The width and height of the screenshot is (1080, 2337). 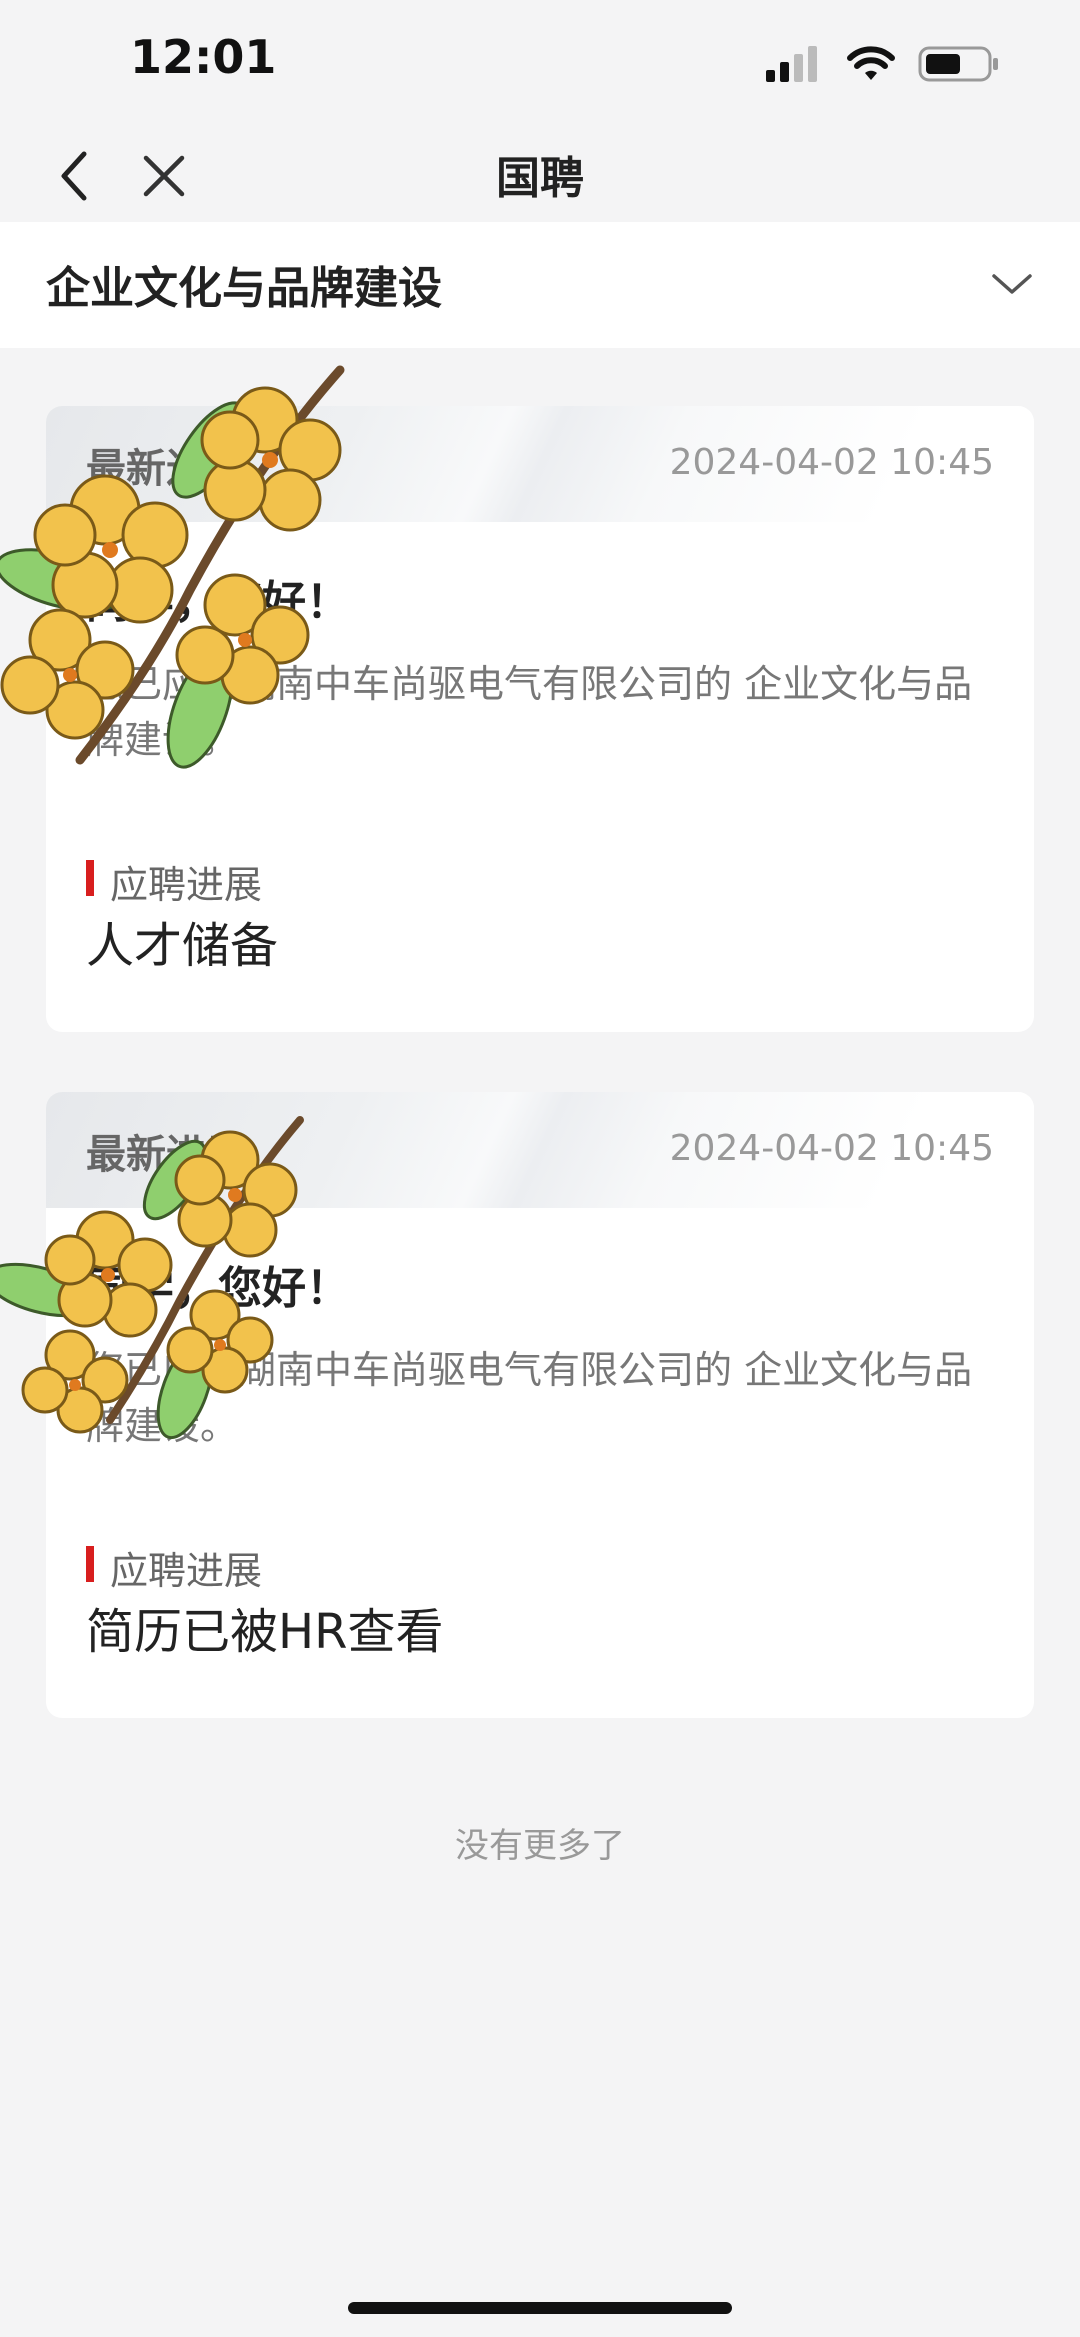 I want to click on no-more-indicator: 没有更多了, so click(x=540, y=1846).